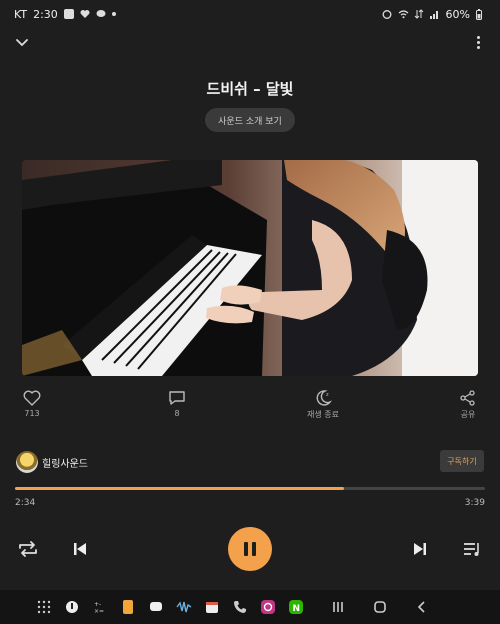 Image resolution: width=500 pixels, height=624 pixels. I want to click on home-button, so click(380, 607).